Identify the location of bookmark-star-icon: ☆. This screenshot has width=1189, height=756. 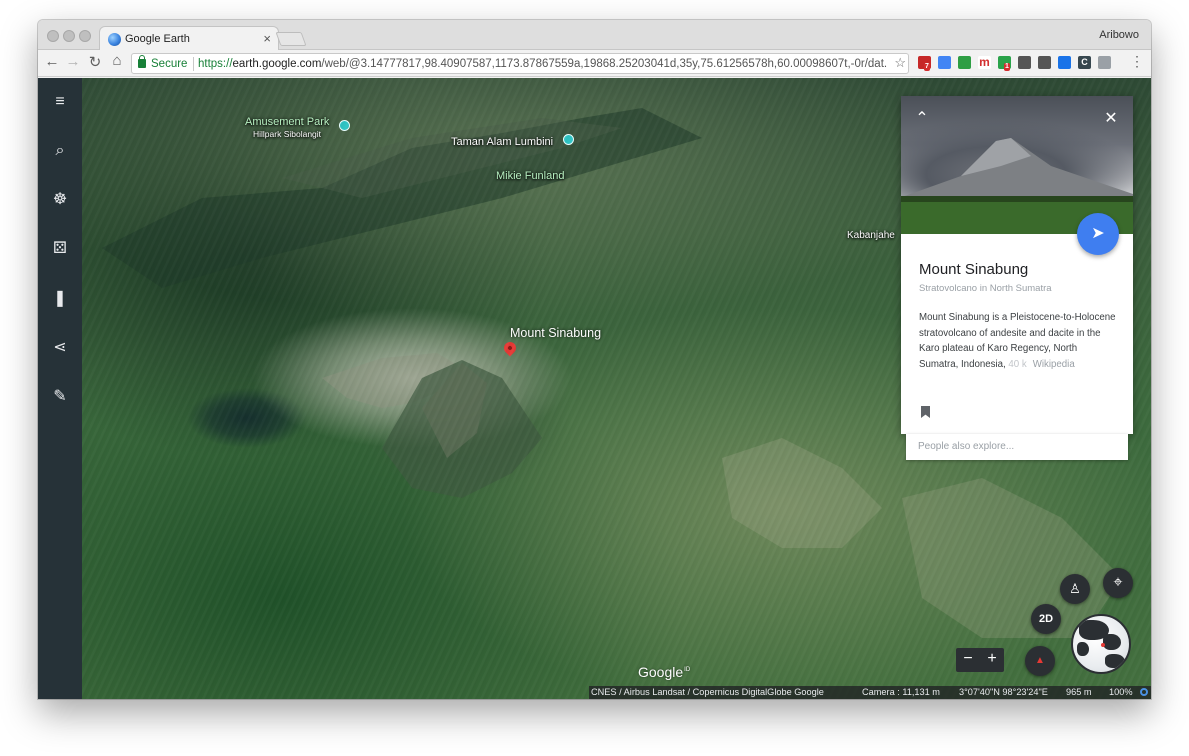
(900, 63).